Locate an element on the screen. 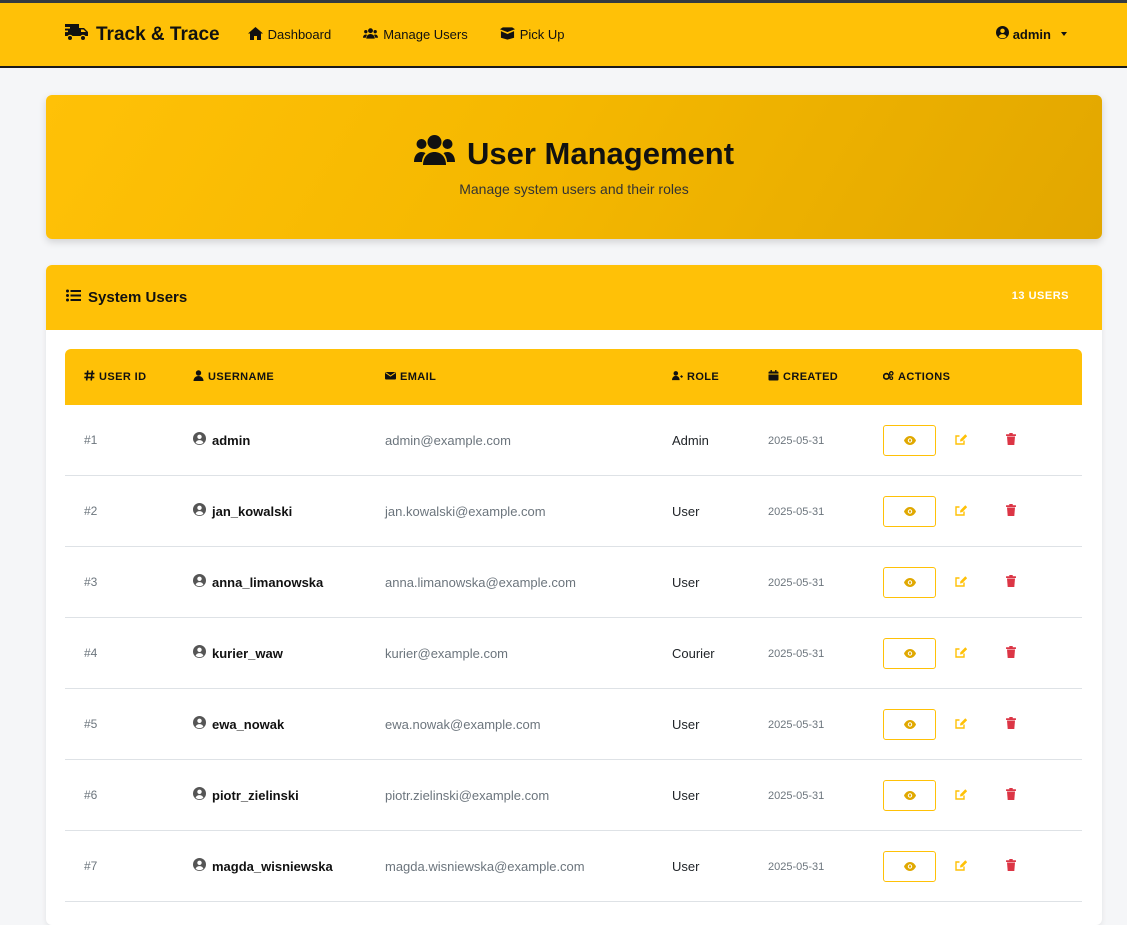 Image resolution: width=1127 pixels, height=925 pixels. column-header-label: ROLE is located at coordinates (703, 377).